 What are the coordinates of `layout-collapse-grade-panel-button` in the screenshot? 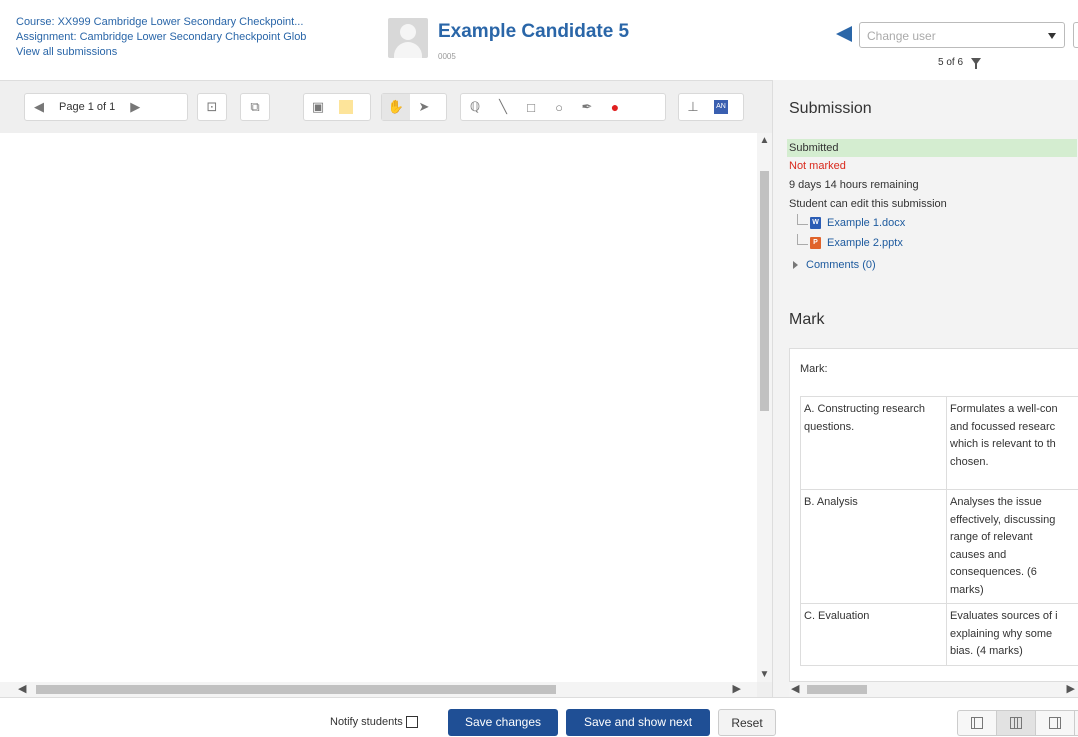 It's located at (977, 723).